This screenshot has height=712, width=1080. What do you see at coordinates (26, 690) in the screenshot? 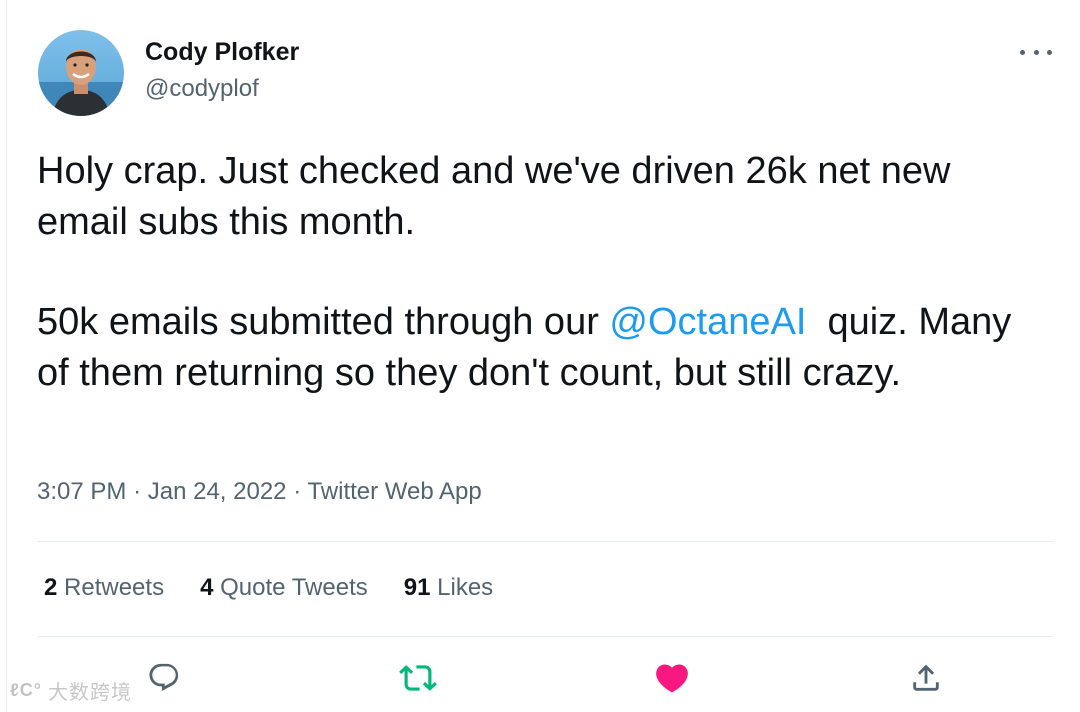
I see `watermark-logo-icon: ℓC°` at bounding box center [26, 690].